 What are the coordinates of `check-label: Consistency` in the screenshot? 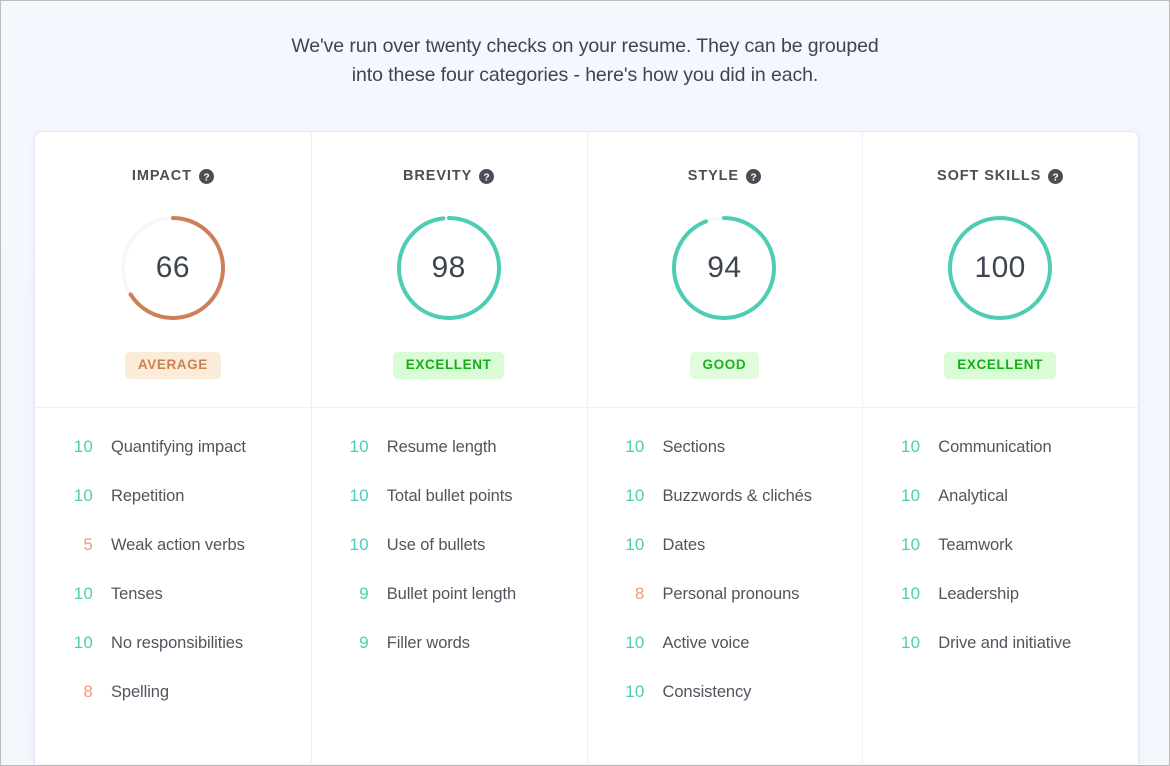 It's located at (707, 691).